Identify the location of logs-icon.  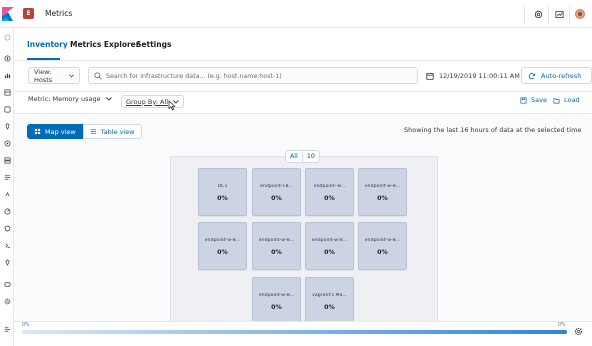
(7, 177).